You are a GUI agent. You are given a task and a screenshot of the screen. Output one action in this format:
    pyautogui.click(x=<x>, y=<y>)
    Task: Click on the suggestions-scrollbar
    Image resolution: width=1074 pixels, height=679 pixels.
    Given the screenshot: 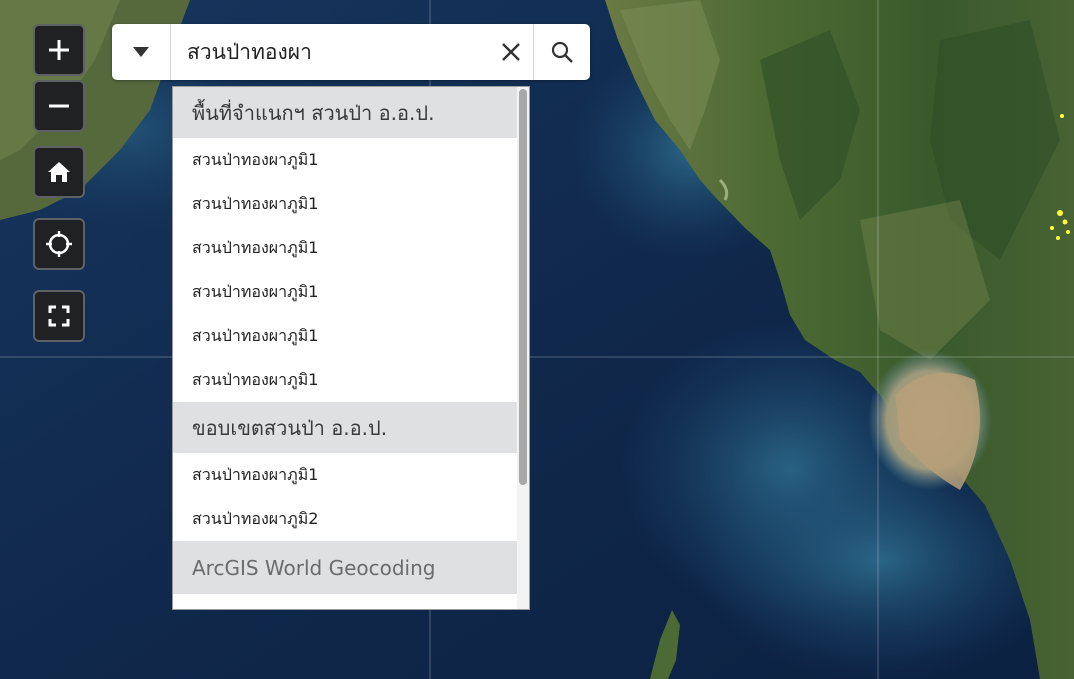 What is the action you would take?
    pyautogui.click(x=523, y=348)
    